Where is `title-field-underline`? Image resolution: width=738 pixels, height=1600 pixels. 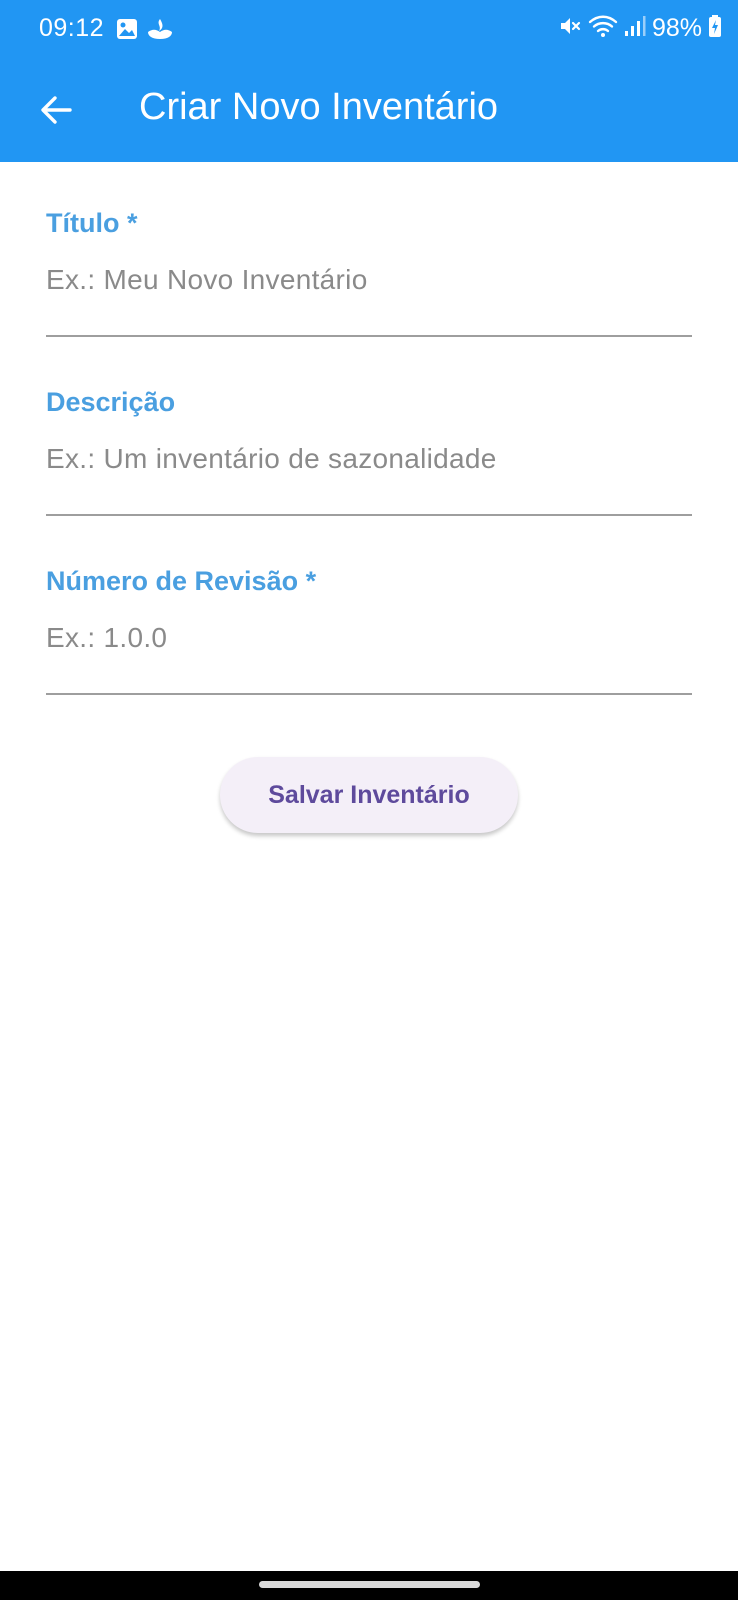 title-field-underline is located at coordinates (369, 336).